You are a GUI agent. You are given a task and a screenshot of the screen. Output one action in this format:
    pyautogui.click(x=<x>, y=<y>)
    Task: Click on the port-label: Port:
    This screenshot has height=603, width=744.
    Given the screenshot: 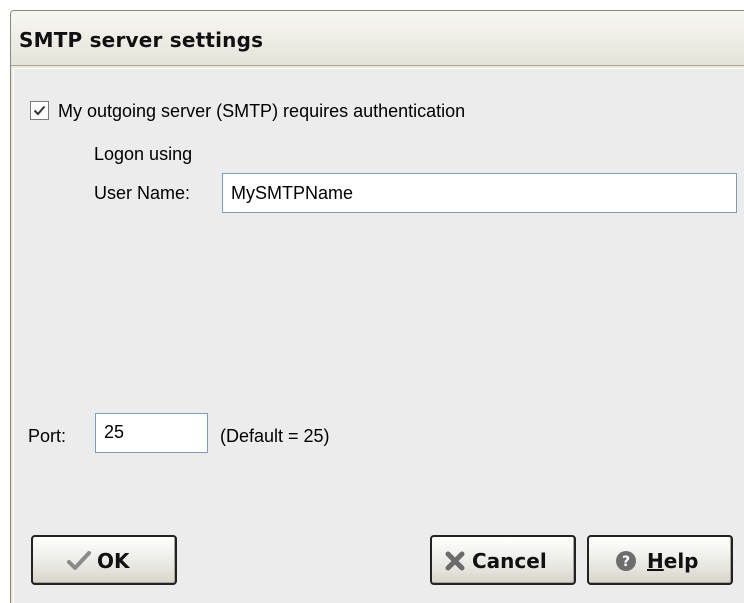 What is the action you would take?
    pyautogui.click(x=47, y=436)
    